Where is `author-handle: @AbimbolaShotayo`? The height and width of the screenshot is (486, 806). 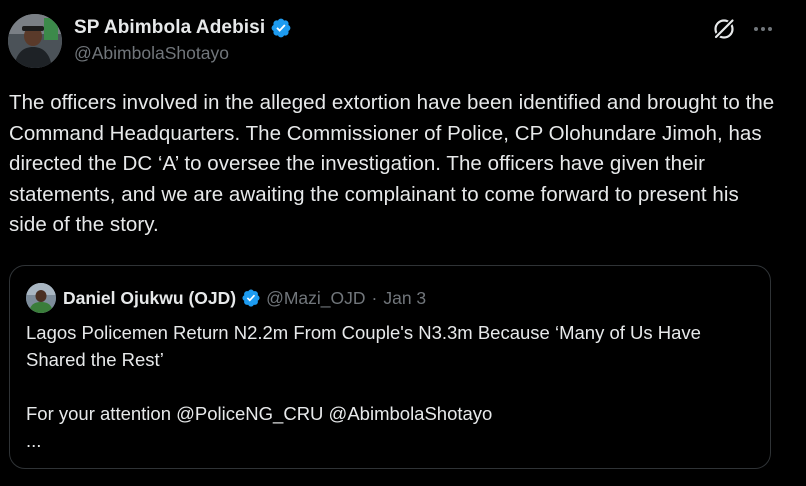
author-handle: @AbimbolaShotayo is located at coordinates (183, 53).